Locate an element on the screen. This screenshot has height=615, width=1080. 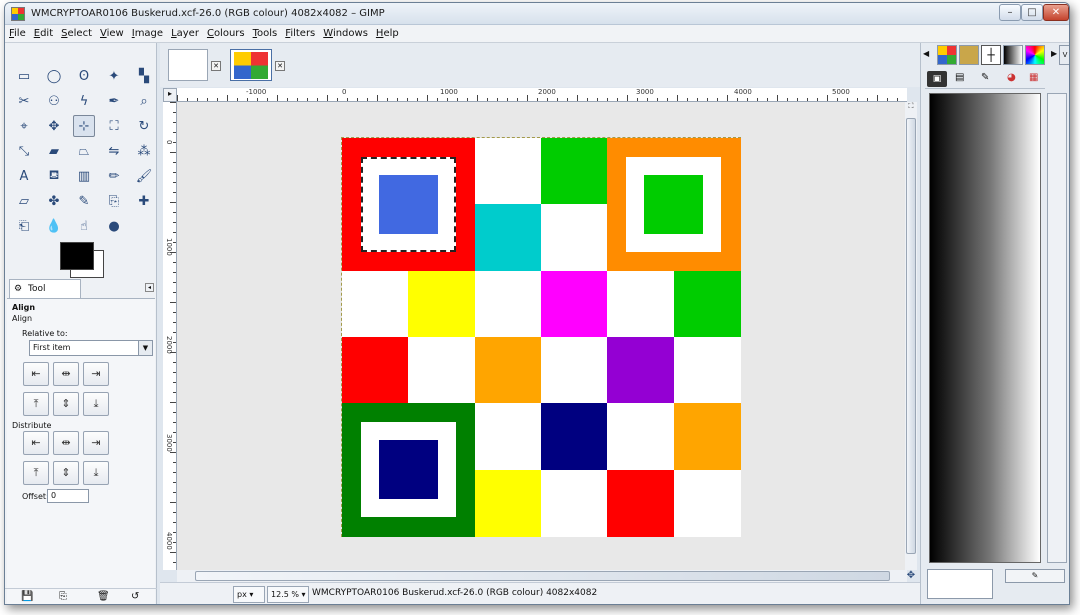
text-tool-icon: A is located at coordinates (24, 176).